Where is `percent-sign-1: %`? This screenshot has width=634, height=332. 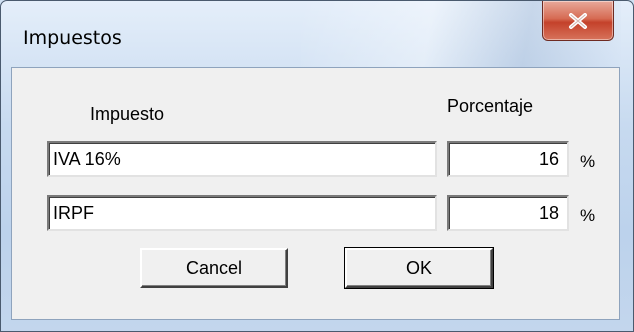
percent-sign-1: % is located at coordinates (588, 161).